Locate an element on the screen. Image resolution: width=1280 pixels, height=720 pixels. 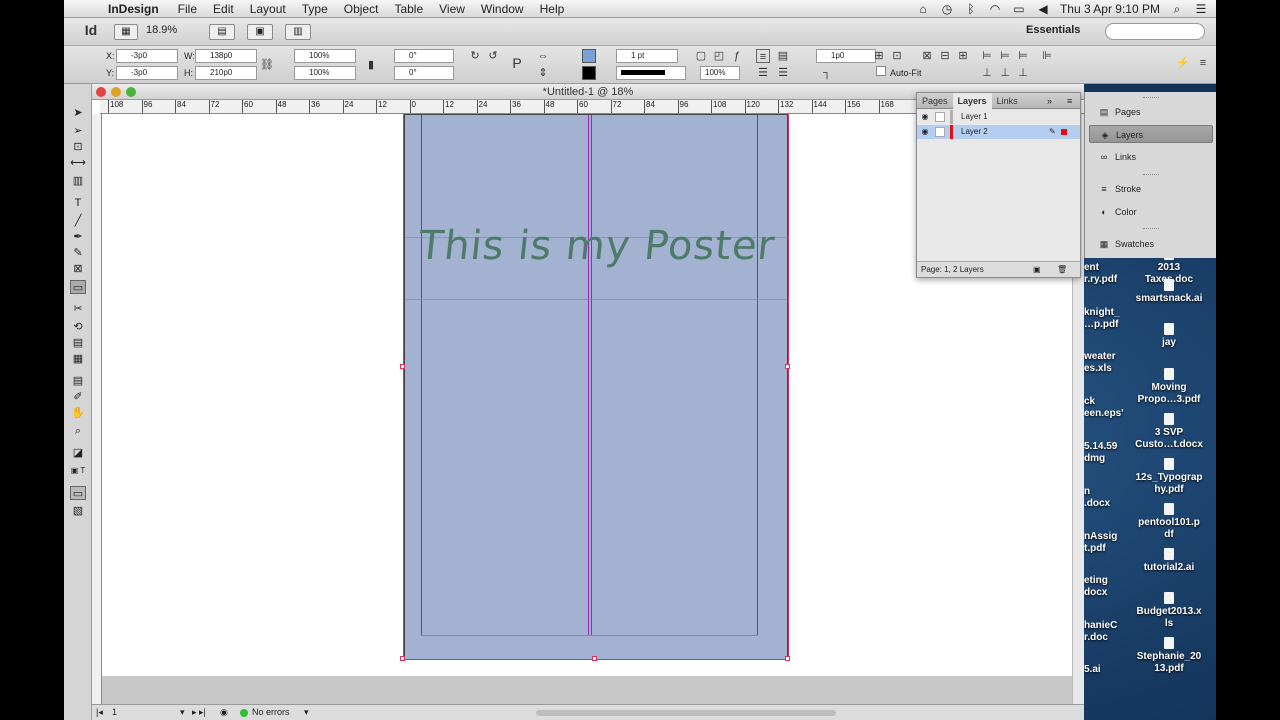
minimize-window-button is located at coordinates (116, 92).